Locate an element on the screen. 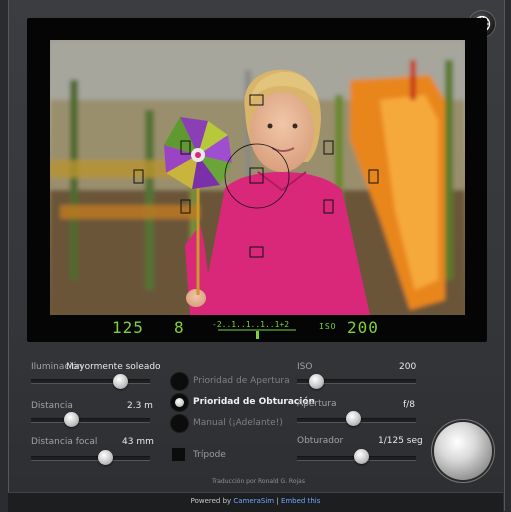  distance-slider-track is located at coordinates (90, 420).